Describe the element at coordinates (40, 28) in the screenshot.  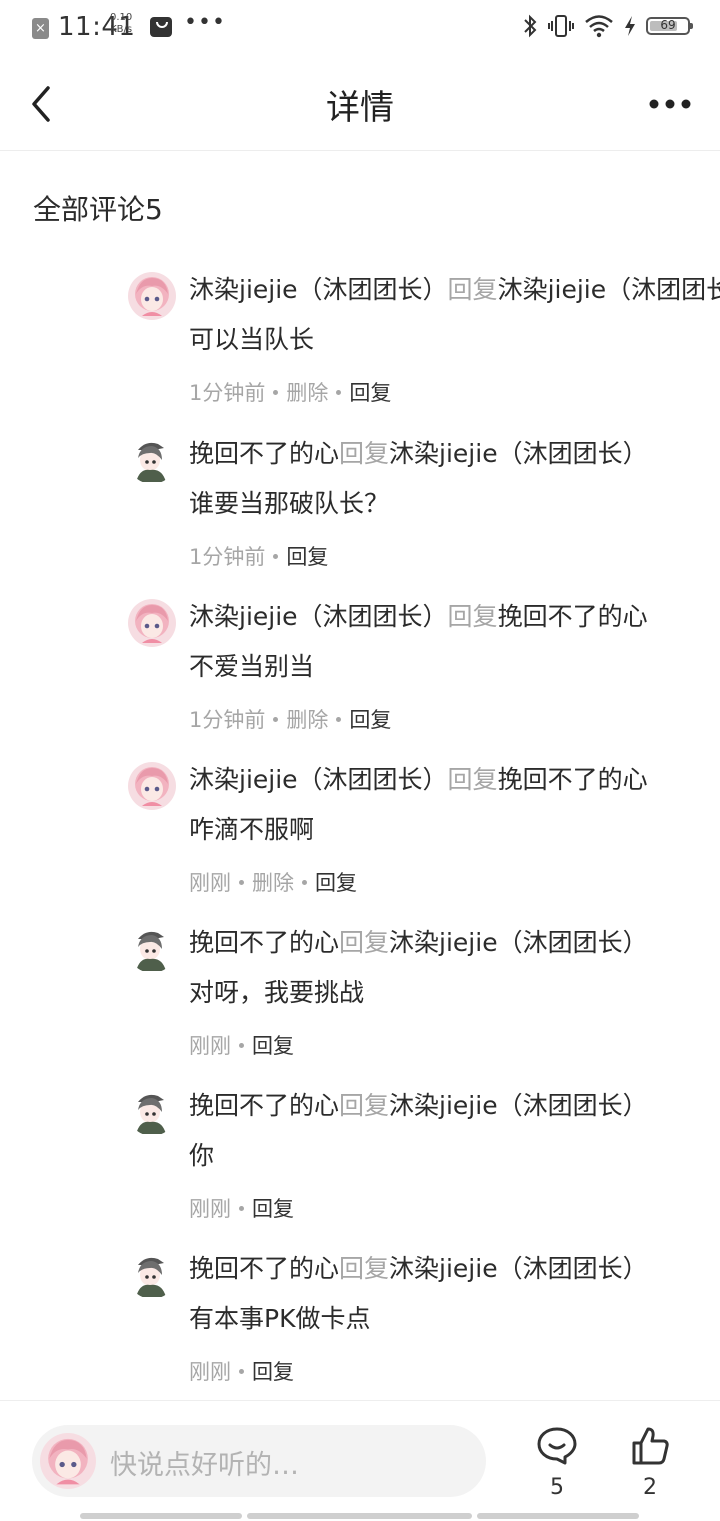
I see `notification-icon: ×` at that location.